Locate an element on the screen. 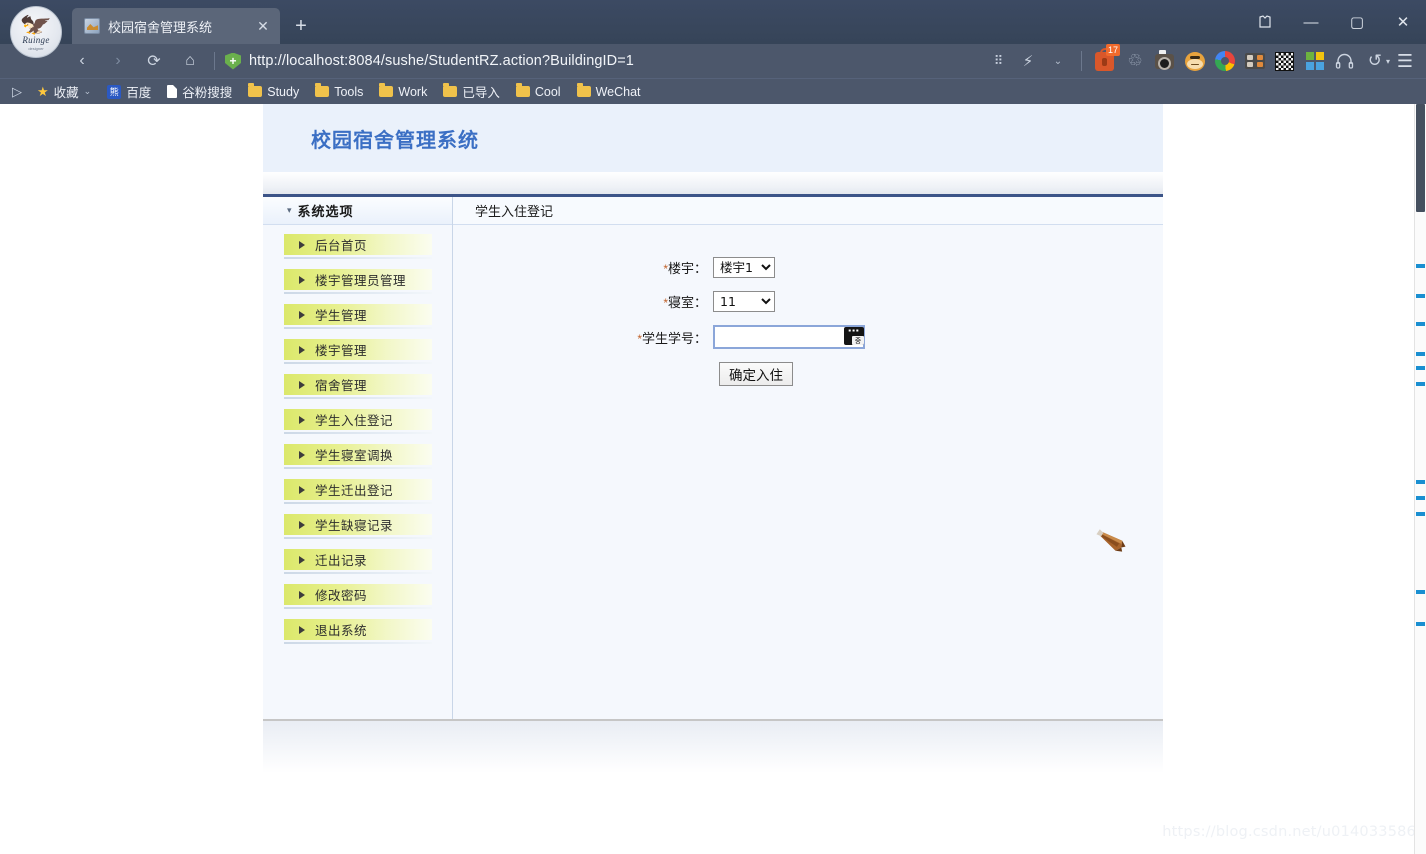 This screenshot has height=854, width=1426. sidebar-header: ▾ 系统选项 is located at coordinates (357, 211).